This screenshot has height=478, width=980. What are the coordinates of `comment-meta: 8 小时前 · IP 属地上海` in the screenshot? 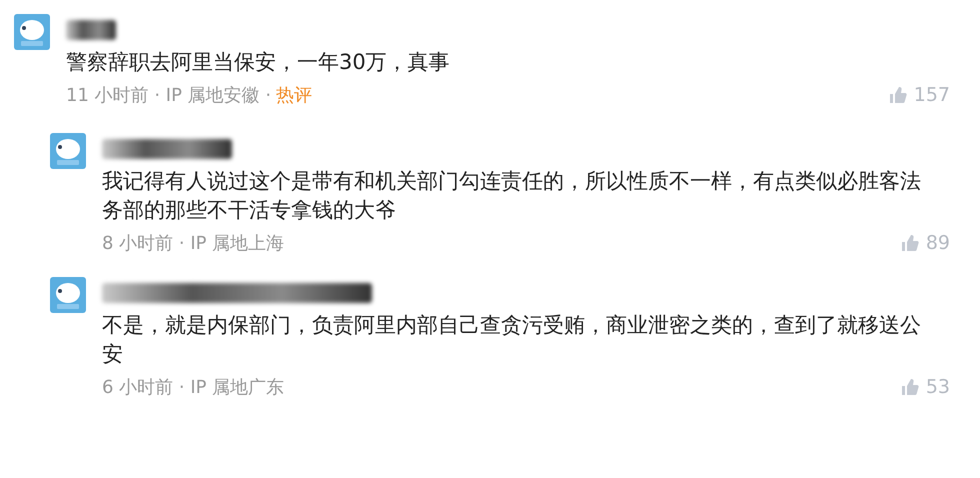 It's located at (193, 243).